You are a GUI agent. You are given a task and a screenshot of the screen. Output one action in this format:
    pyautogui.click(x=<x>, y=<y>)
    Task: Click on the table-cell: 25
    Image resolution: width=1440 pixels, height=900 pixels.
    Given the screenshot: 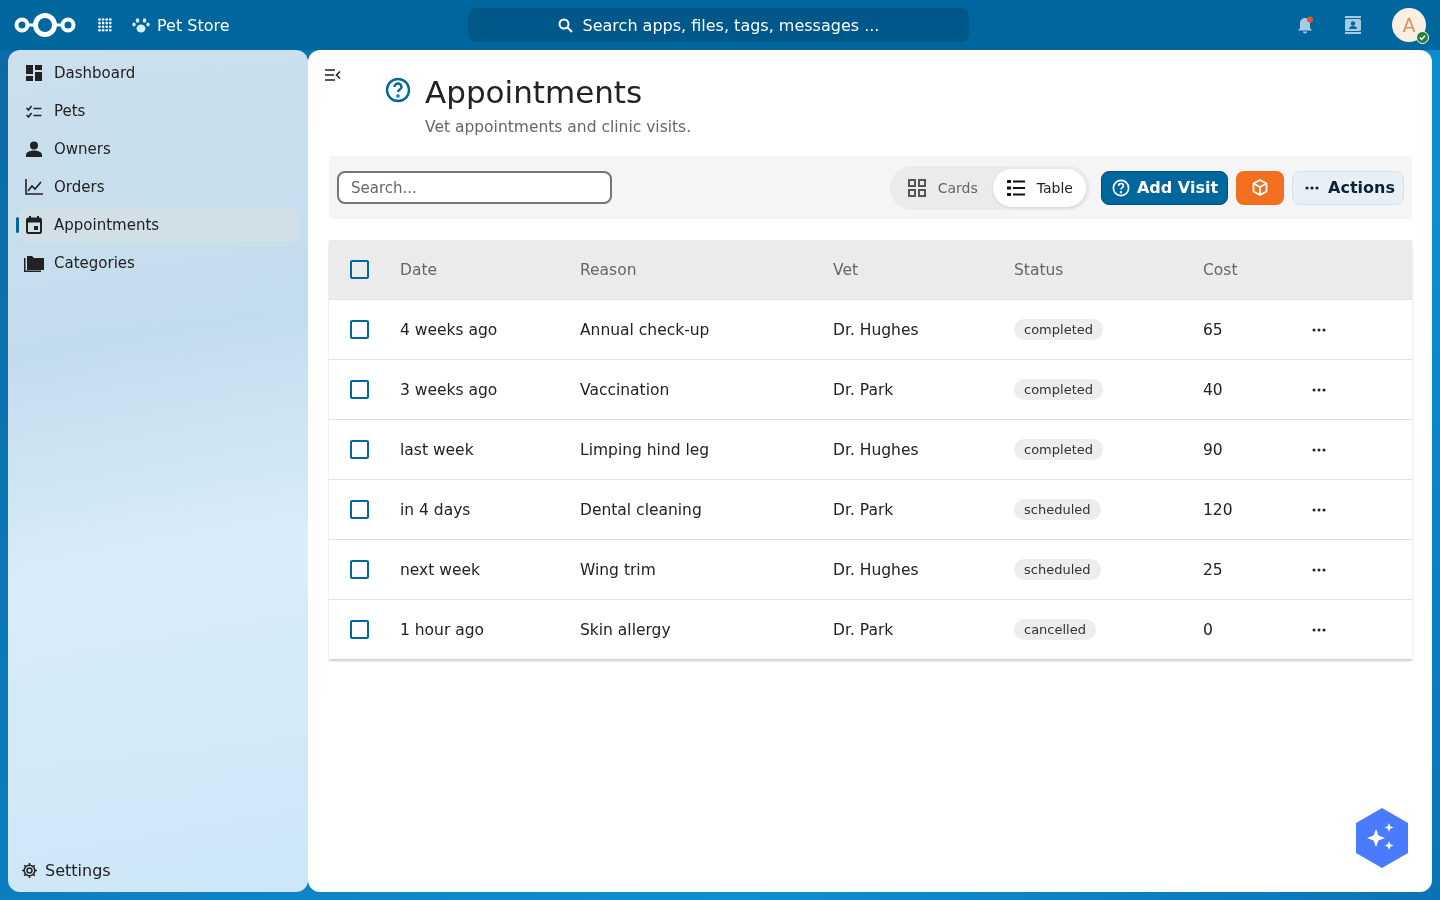 What is the action you would take?
    pyautogui.click(x=1213, y=569)
    